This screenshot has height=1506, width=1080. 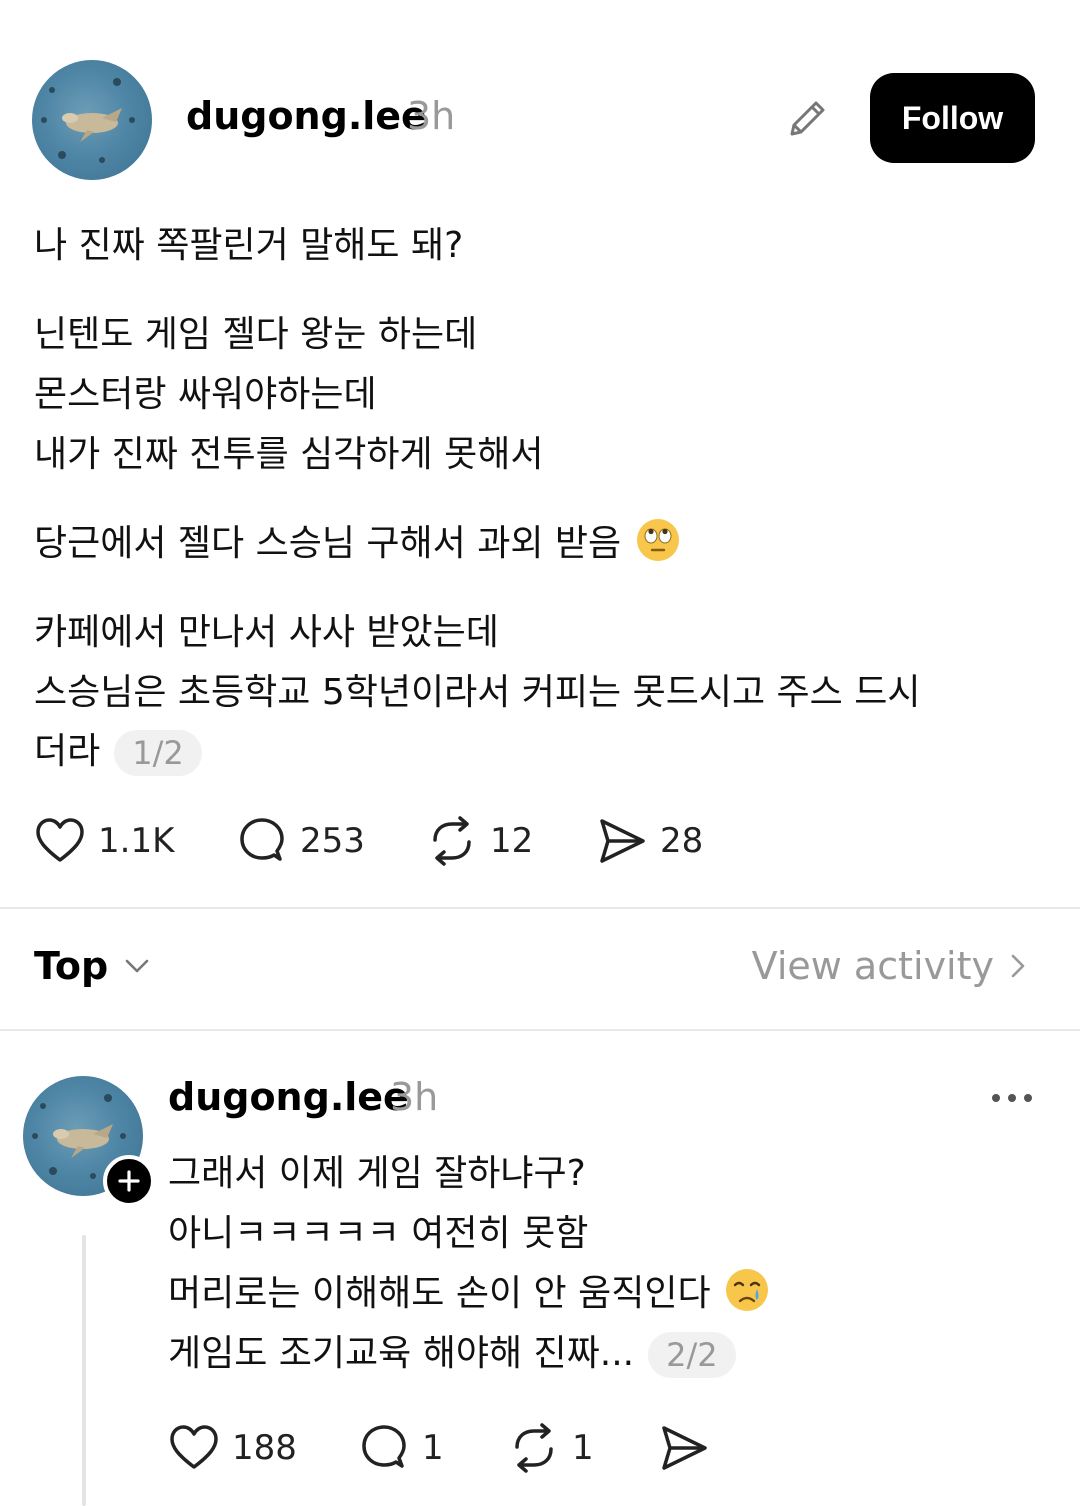 I want to click on share-button: 28, so click(x=649, y=841).